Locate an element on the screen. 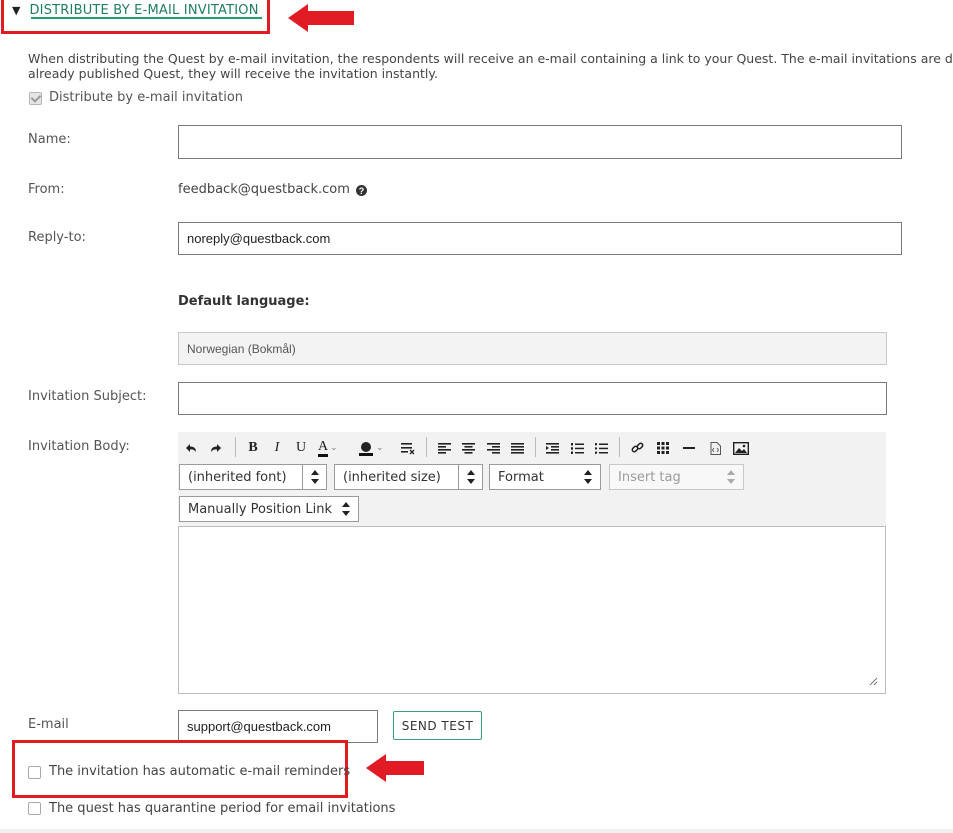 Image resolution: width=953 pixels, height=833 pixels. underline-button: U is located at coordinates (301, 448).